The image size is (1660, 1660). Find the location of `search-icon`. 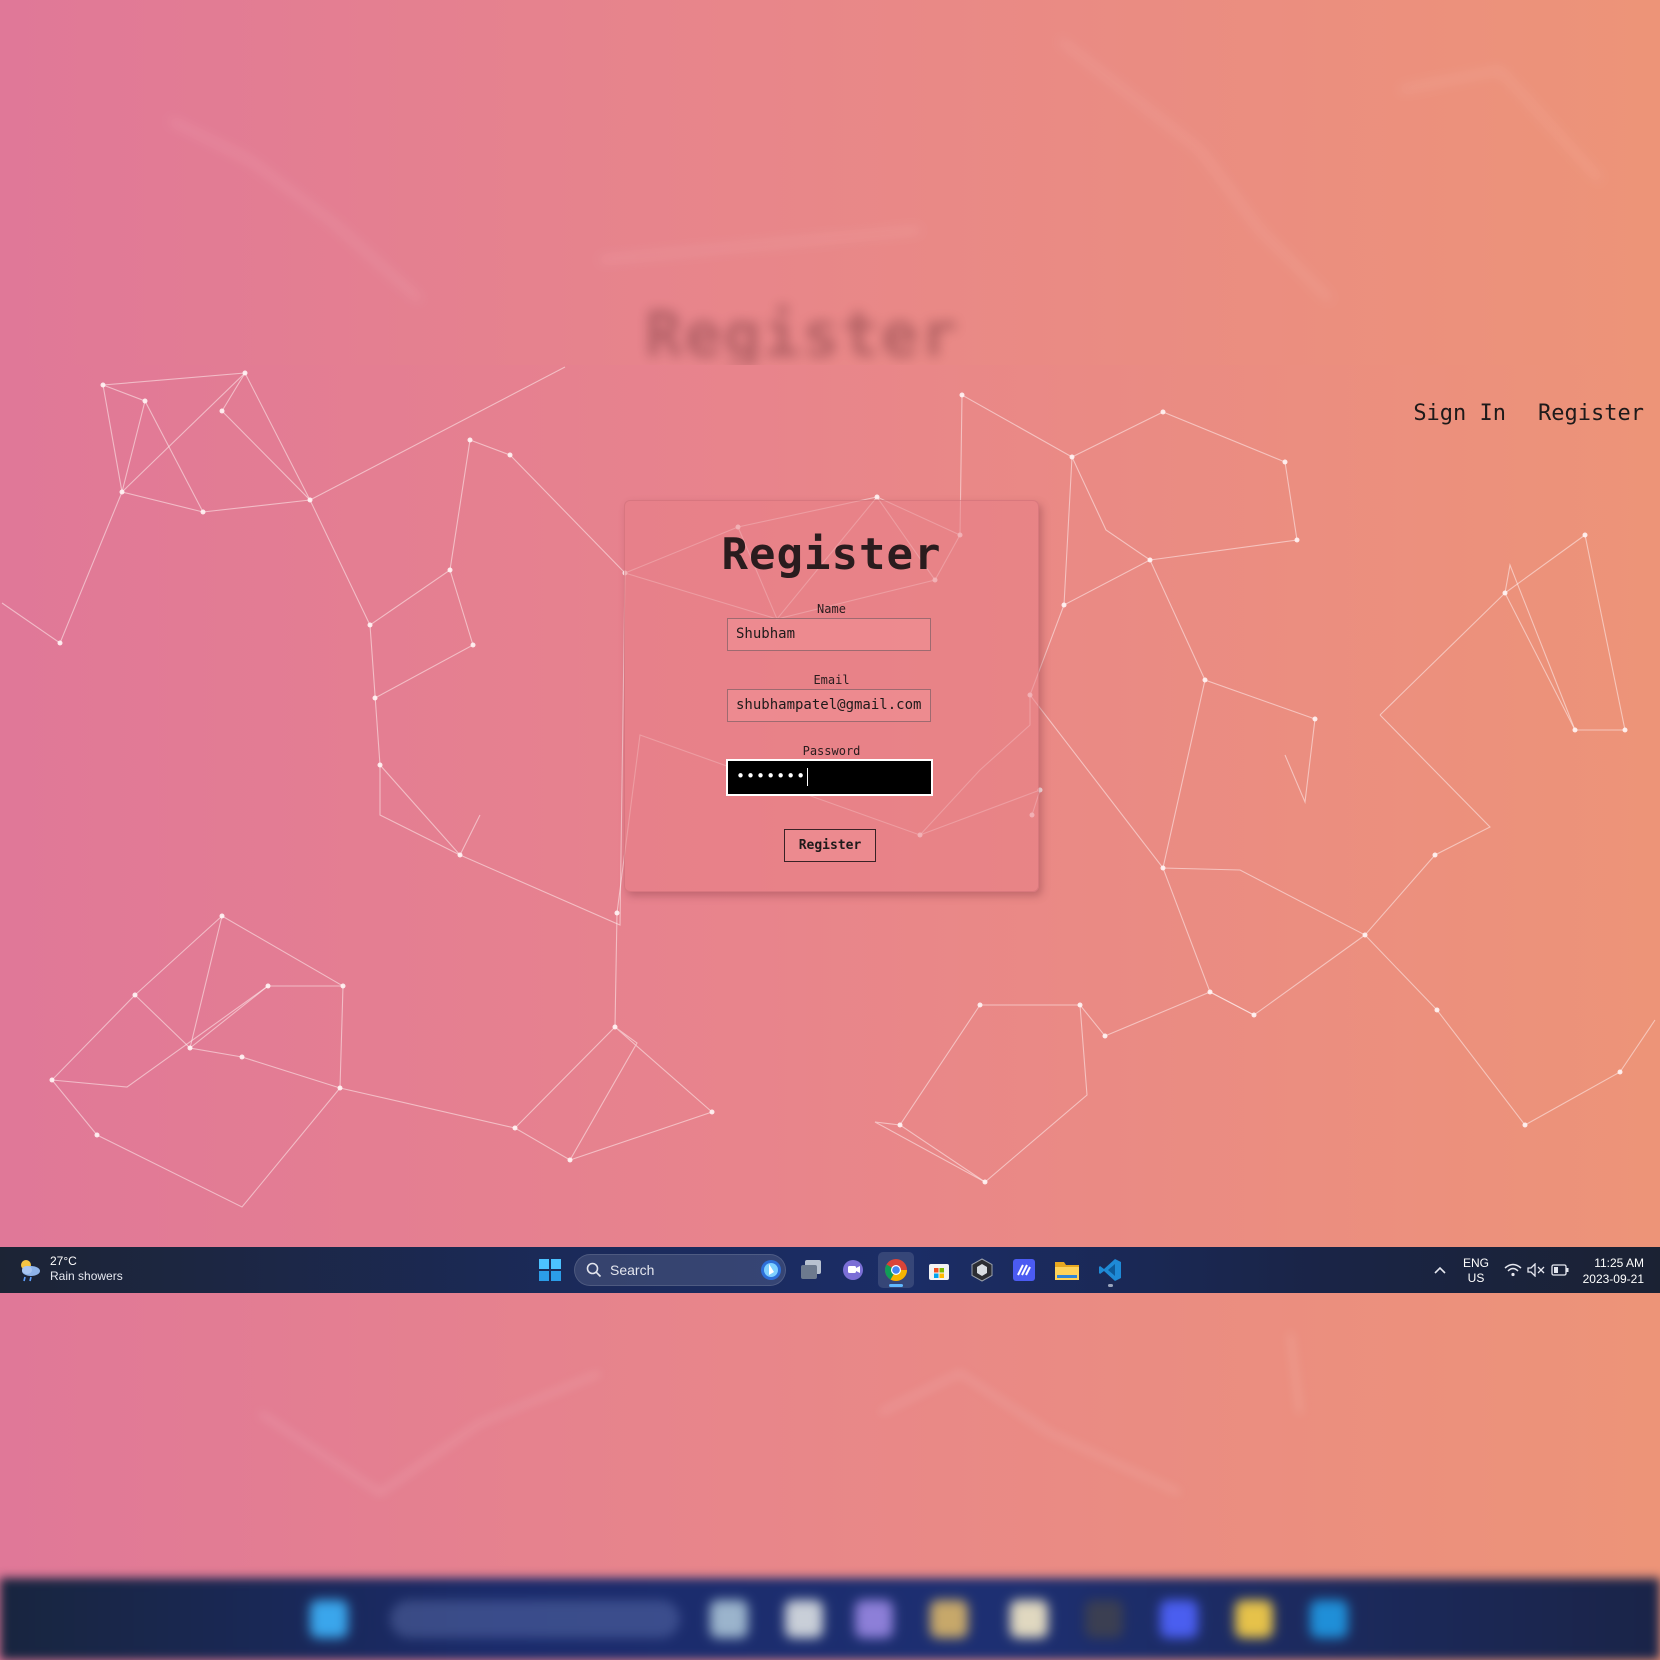

search-icon is located at coordinates (594, 1270).